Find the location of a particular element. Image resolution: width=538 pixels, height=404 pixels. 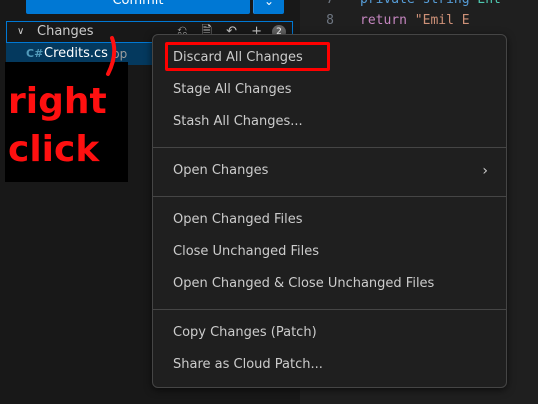

annotation-text: right click is located at coordinates (68, 126).